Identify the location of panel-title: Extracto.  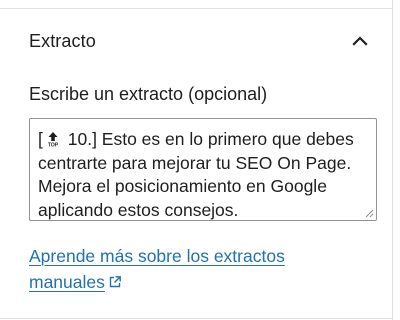
(62, 40).